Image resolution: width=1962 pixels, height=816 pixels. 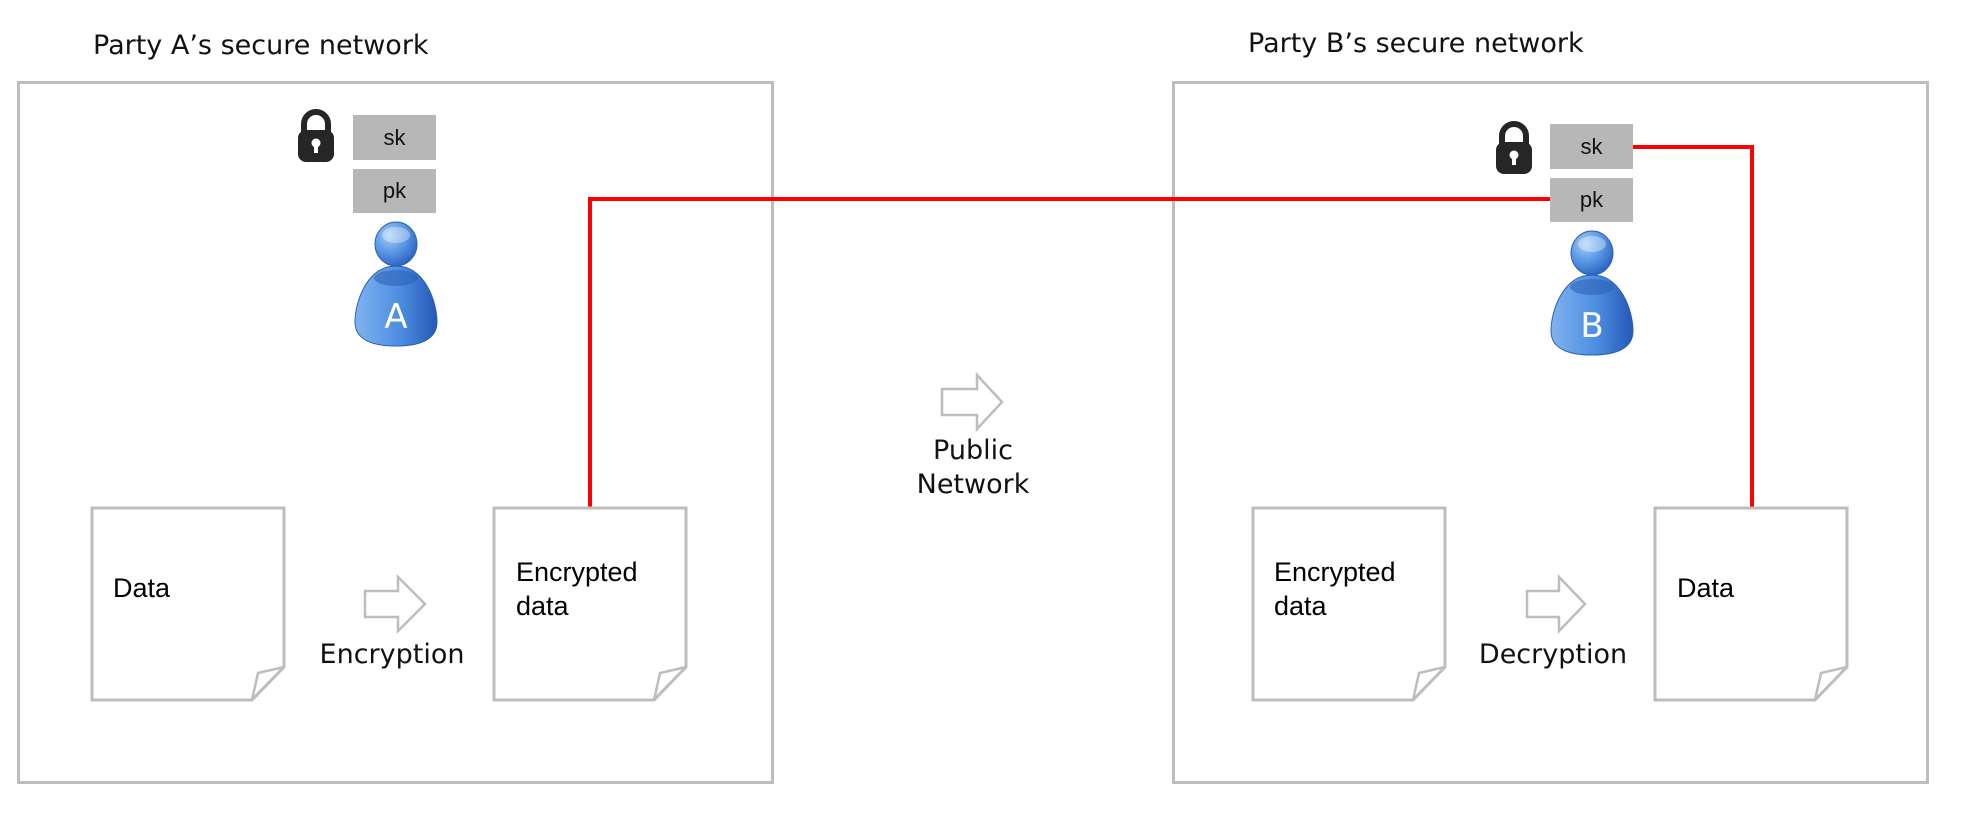 What do you see at coordinates (1553, 654) in the screenshot?
I see `decryption-label: Decryption` at bounding box center [1553, 654].